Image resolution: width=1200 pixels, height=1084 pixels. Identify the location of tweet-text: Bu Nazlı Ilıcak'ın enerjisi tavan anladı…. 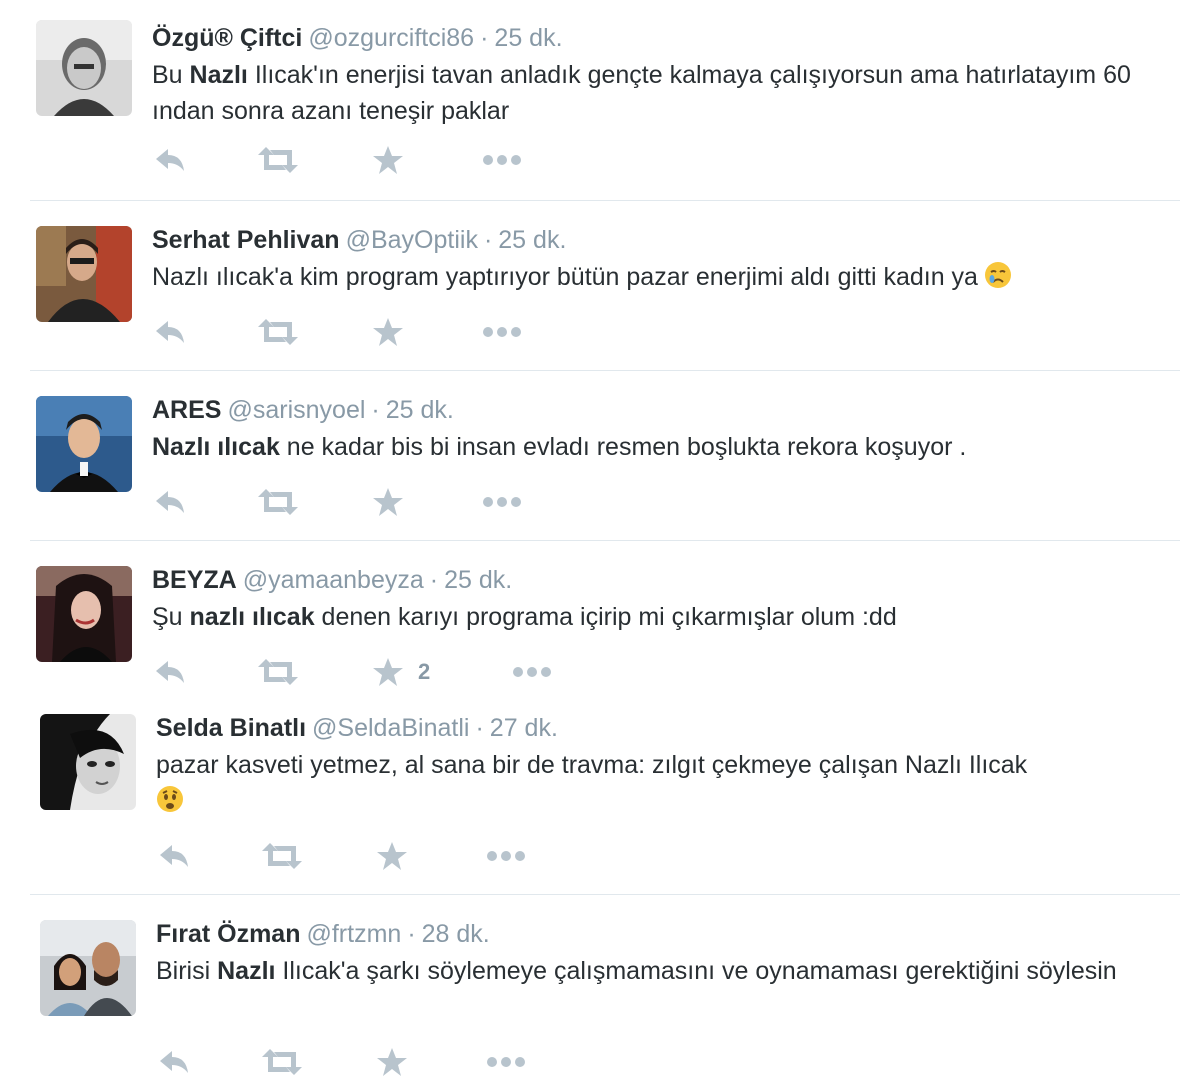
(661, 93).